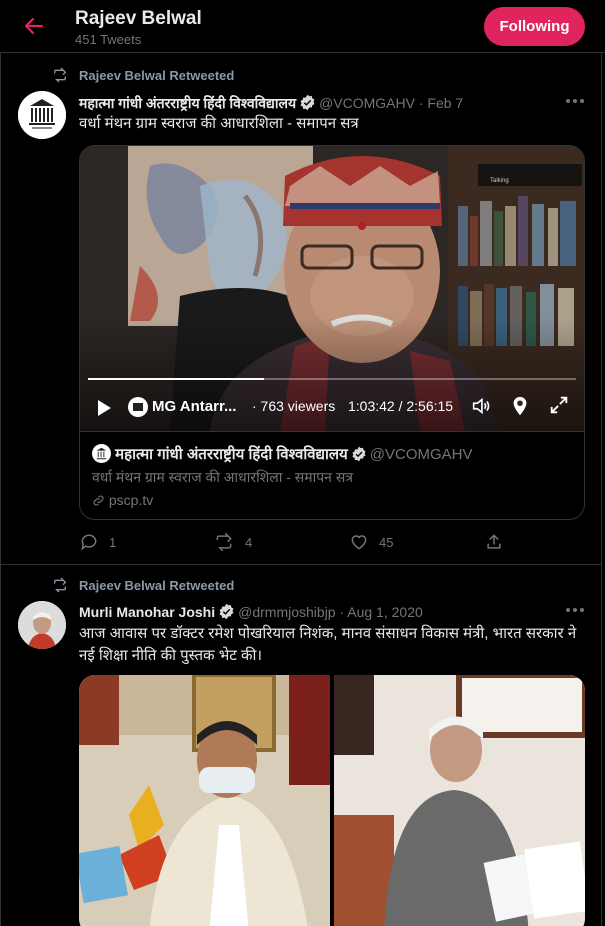 Image resolution: width=605 pixels, height=926 pixels. I want to click on like-button: 45, so click(371, 542).